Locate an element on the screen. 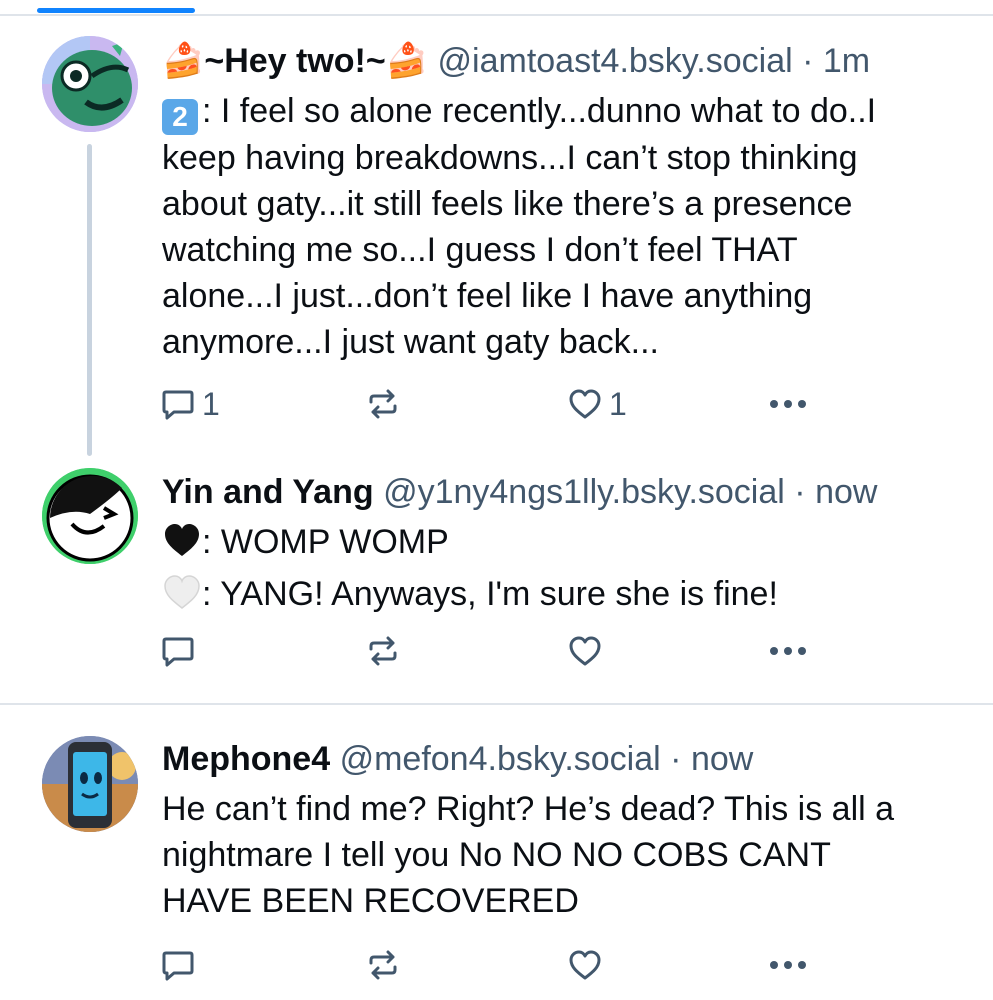 Image resolution: width=993 pixels, height=1000 pixels. name-prefix-emoji: 🍰 is located at coordinates (183, 61).